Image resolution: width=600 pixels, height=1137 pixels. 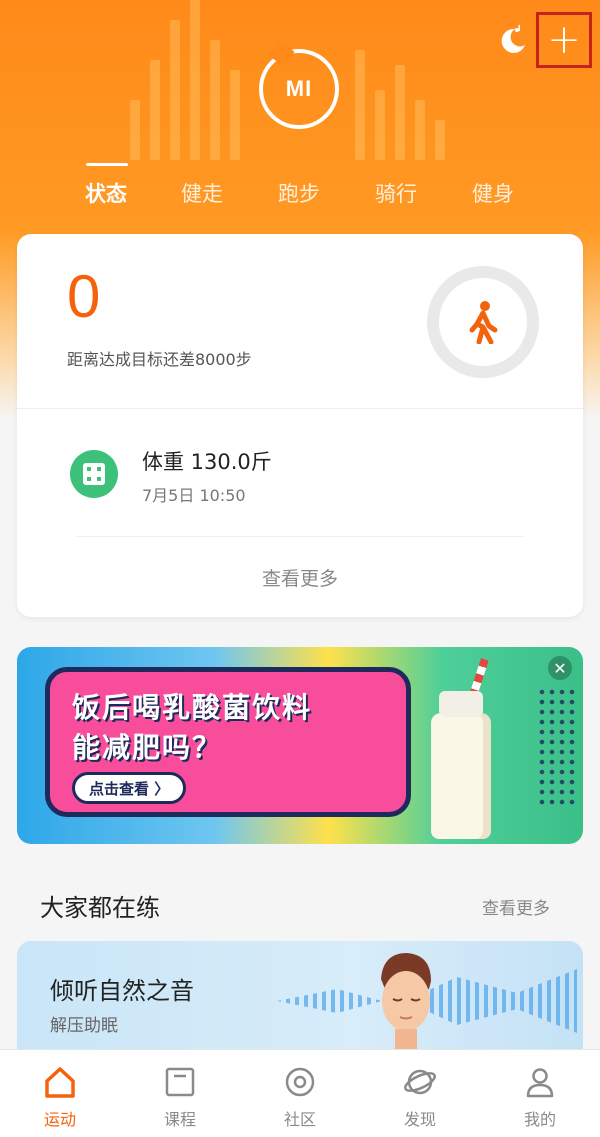 I want to click on nav-item-community: 社区, so click(x=300, y=1093).